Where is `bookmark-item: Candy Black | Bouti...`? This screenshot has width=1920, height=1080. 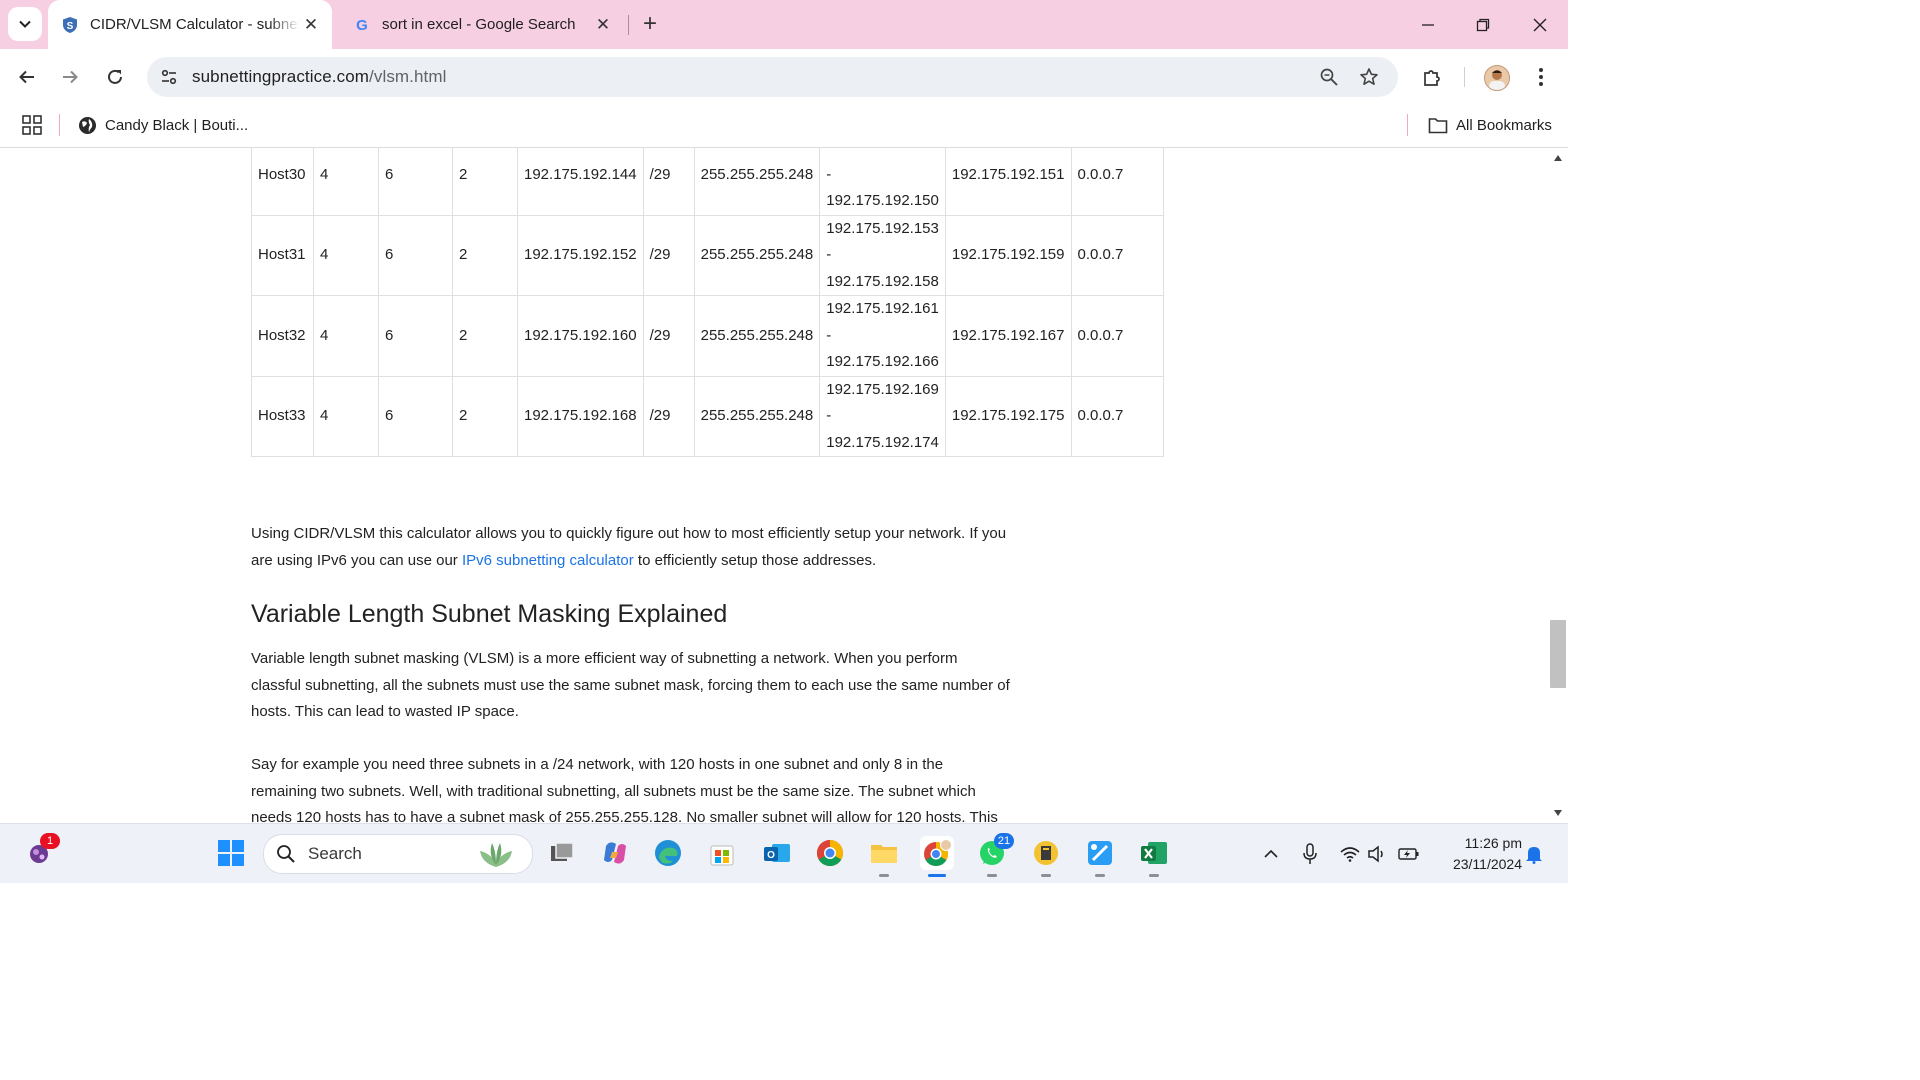 bookmark-item: Candy Black | Bouti... is located at coordinates (163, 125).